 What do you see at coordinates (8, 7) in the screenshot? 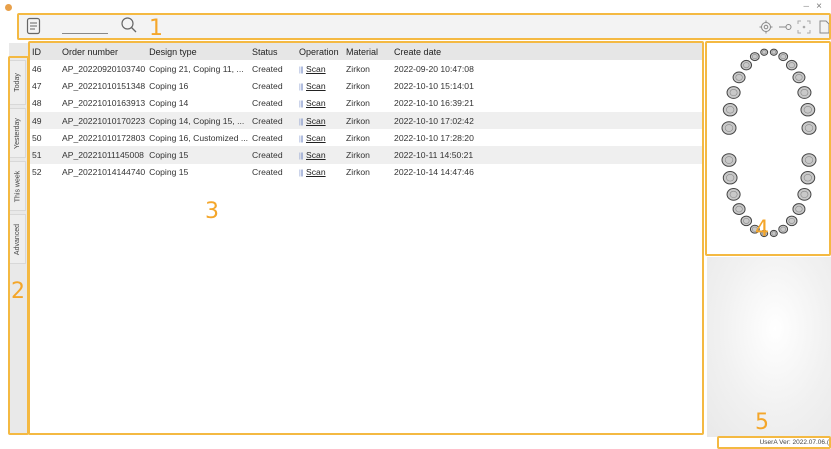
I see `app-icon` at bounding box center [8, 7].